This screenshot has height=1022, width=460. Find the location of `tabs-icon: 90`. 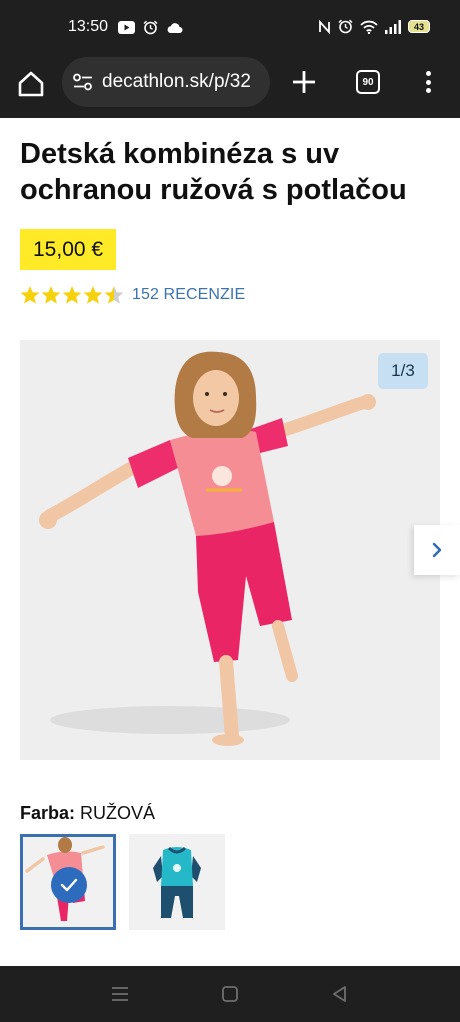

tabs-icon: 90 is located at coordinates (368, 82).